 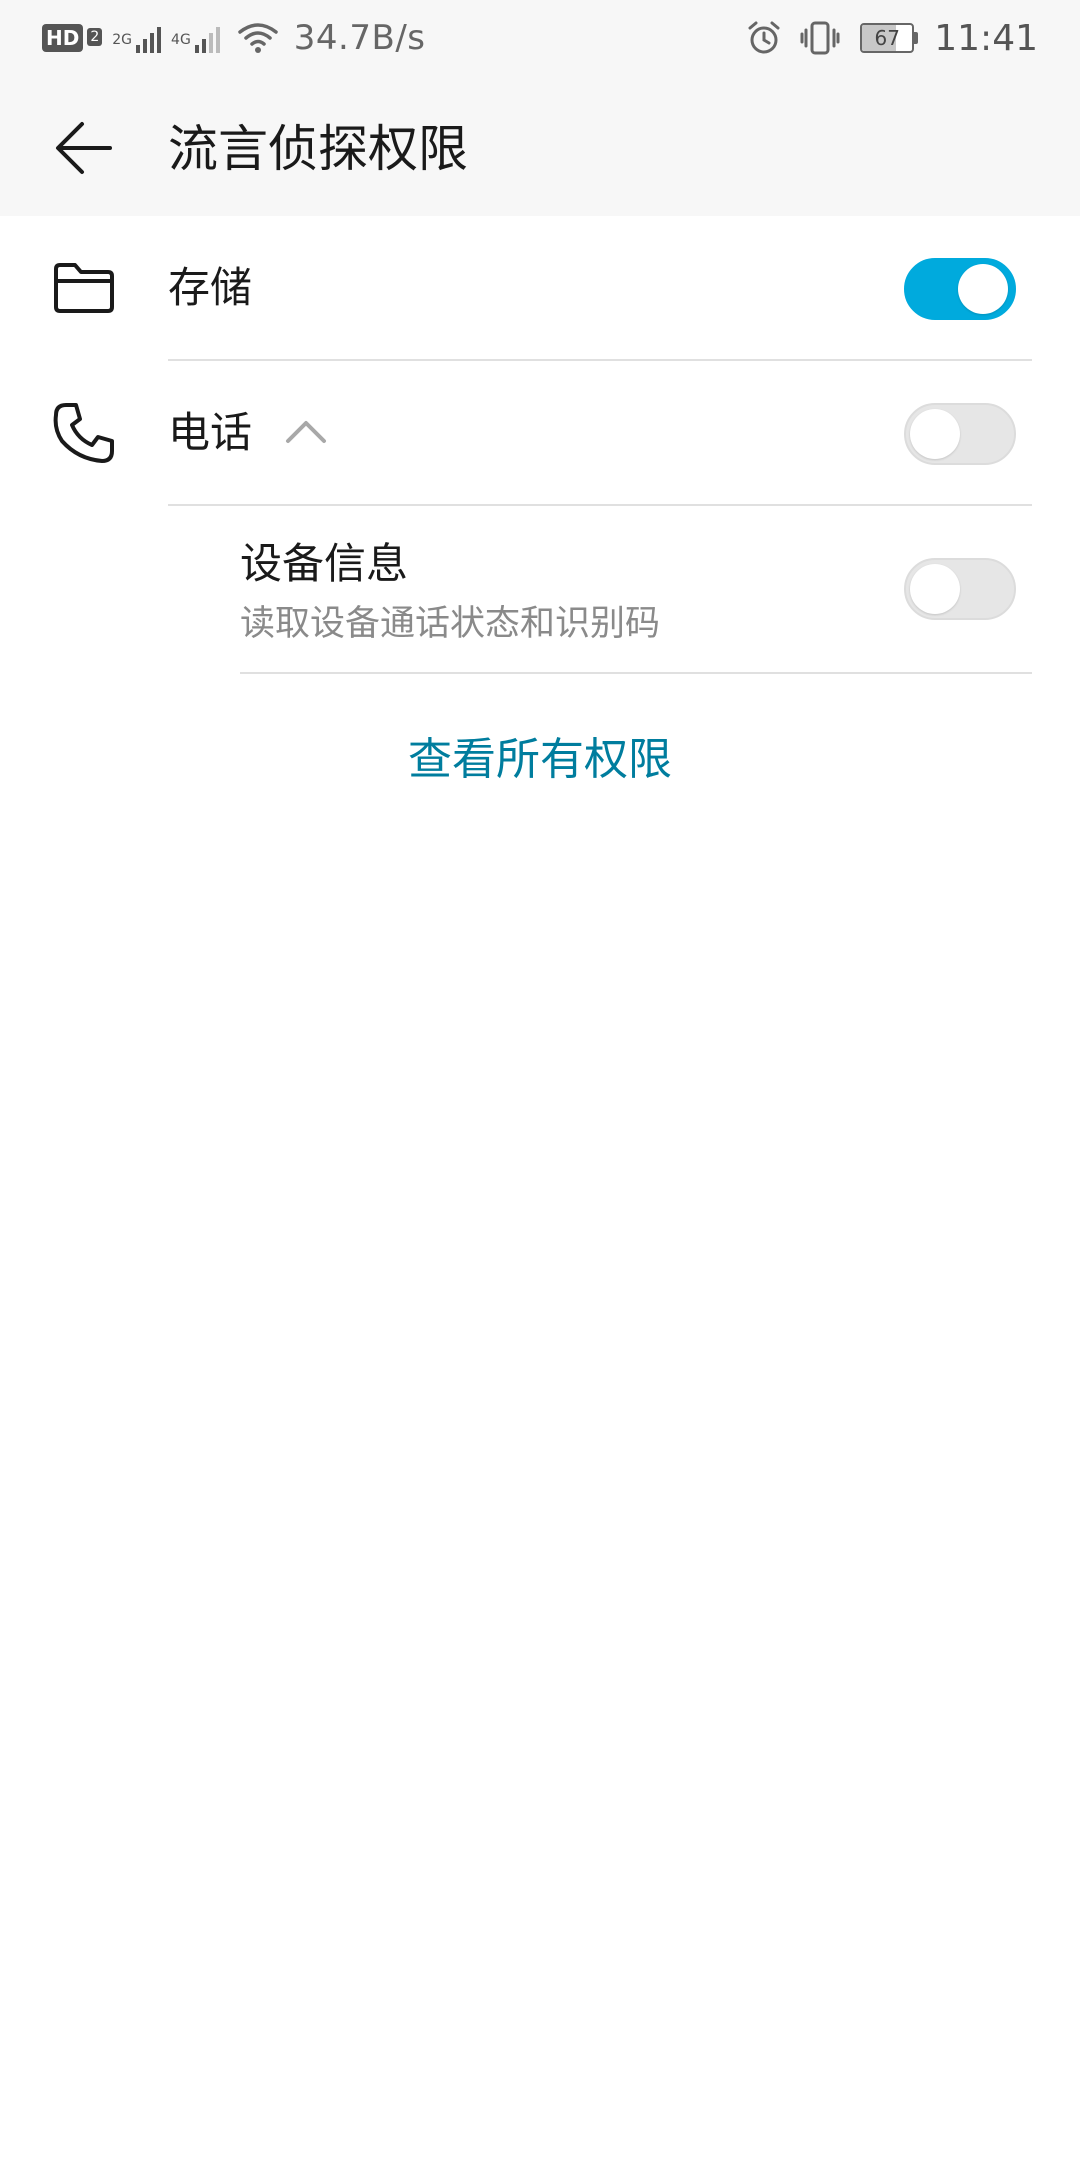 I want to click on status-right: 67 11:41, so click(x=892, y=38).